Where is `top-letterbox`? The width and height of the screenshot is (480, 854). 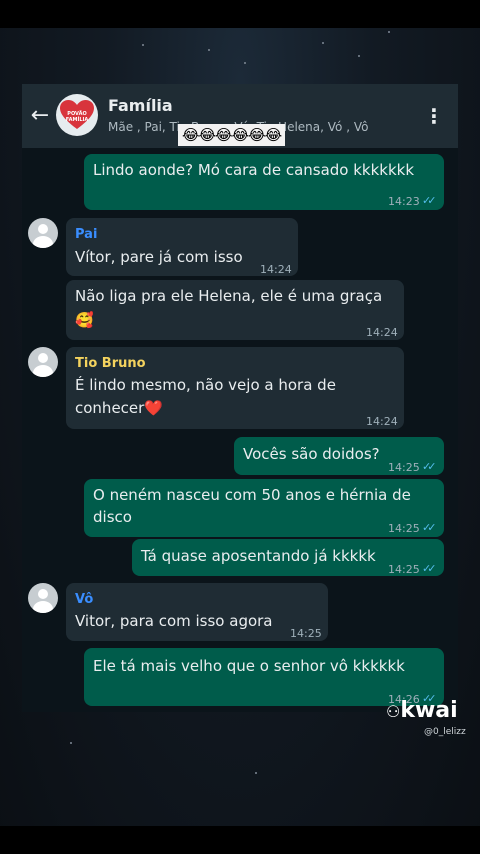 top-letterbox is located at coordinates (240, 14).